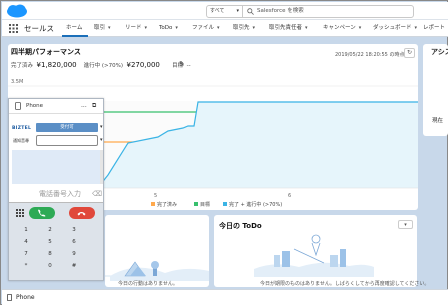 This screenshot has height=305, width=448. What do you see at coordinates (26, 266) in the screenshot?
I see `dial-key: *` at bounding box center [26, 266].